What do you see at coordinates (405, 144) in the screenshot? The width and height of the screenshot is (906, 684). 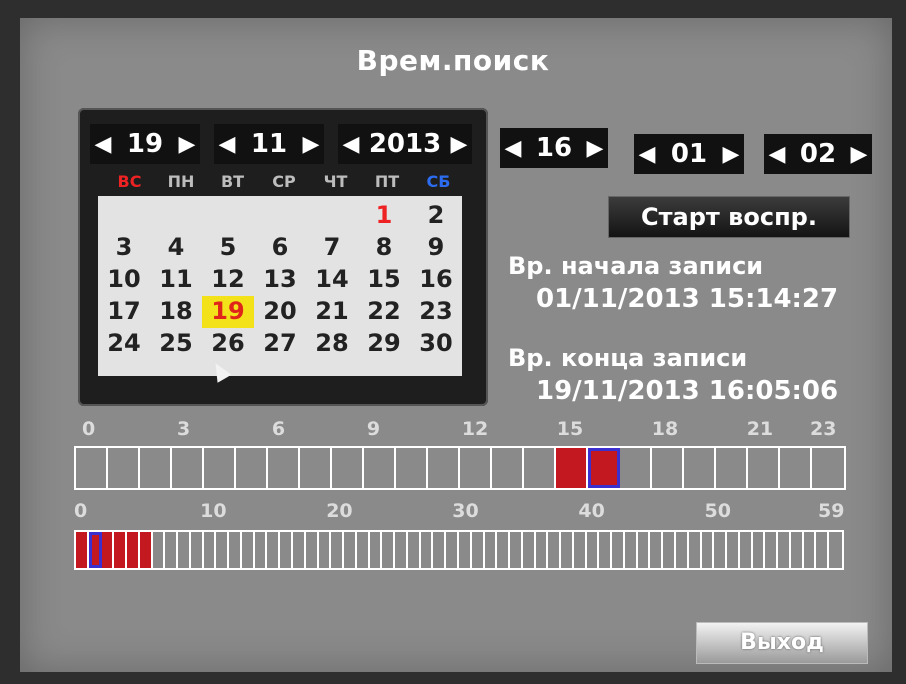 I see `year-spinner: ◀ 2013 ▶` at bounding box center [405, 144].